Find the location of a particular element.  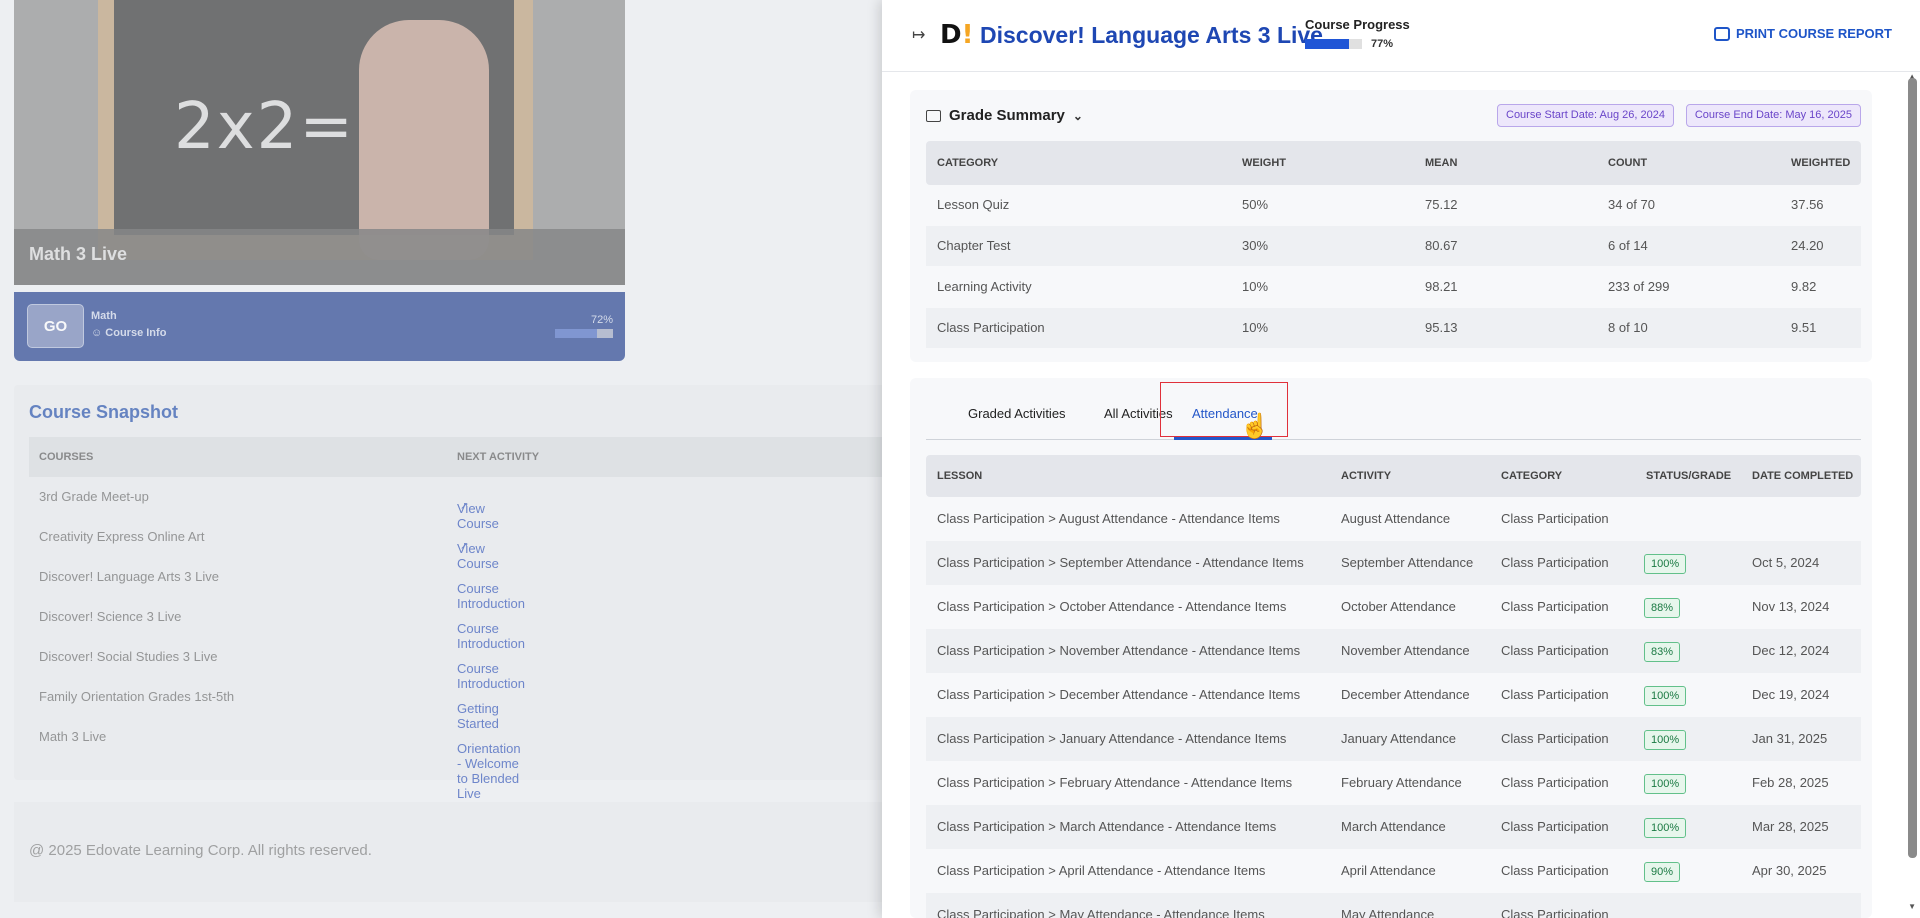

cell-count: 233 of 299 is located at coordinates (1639, 286).